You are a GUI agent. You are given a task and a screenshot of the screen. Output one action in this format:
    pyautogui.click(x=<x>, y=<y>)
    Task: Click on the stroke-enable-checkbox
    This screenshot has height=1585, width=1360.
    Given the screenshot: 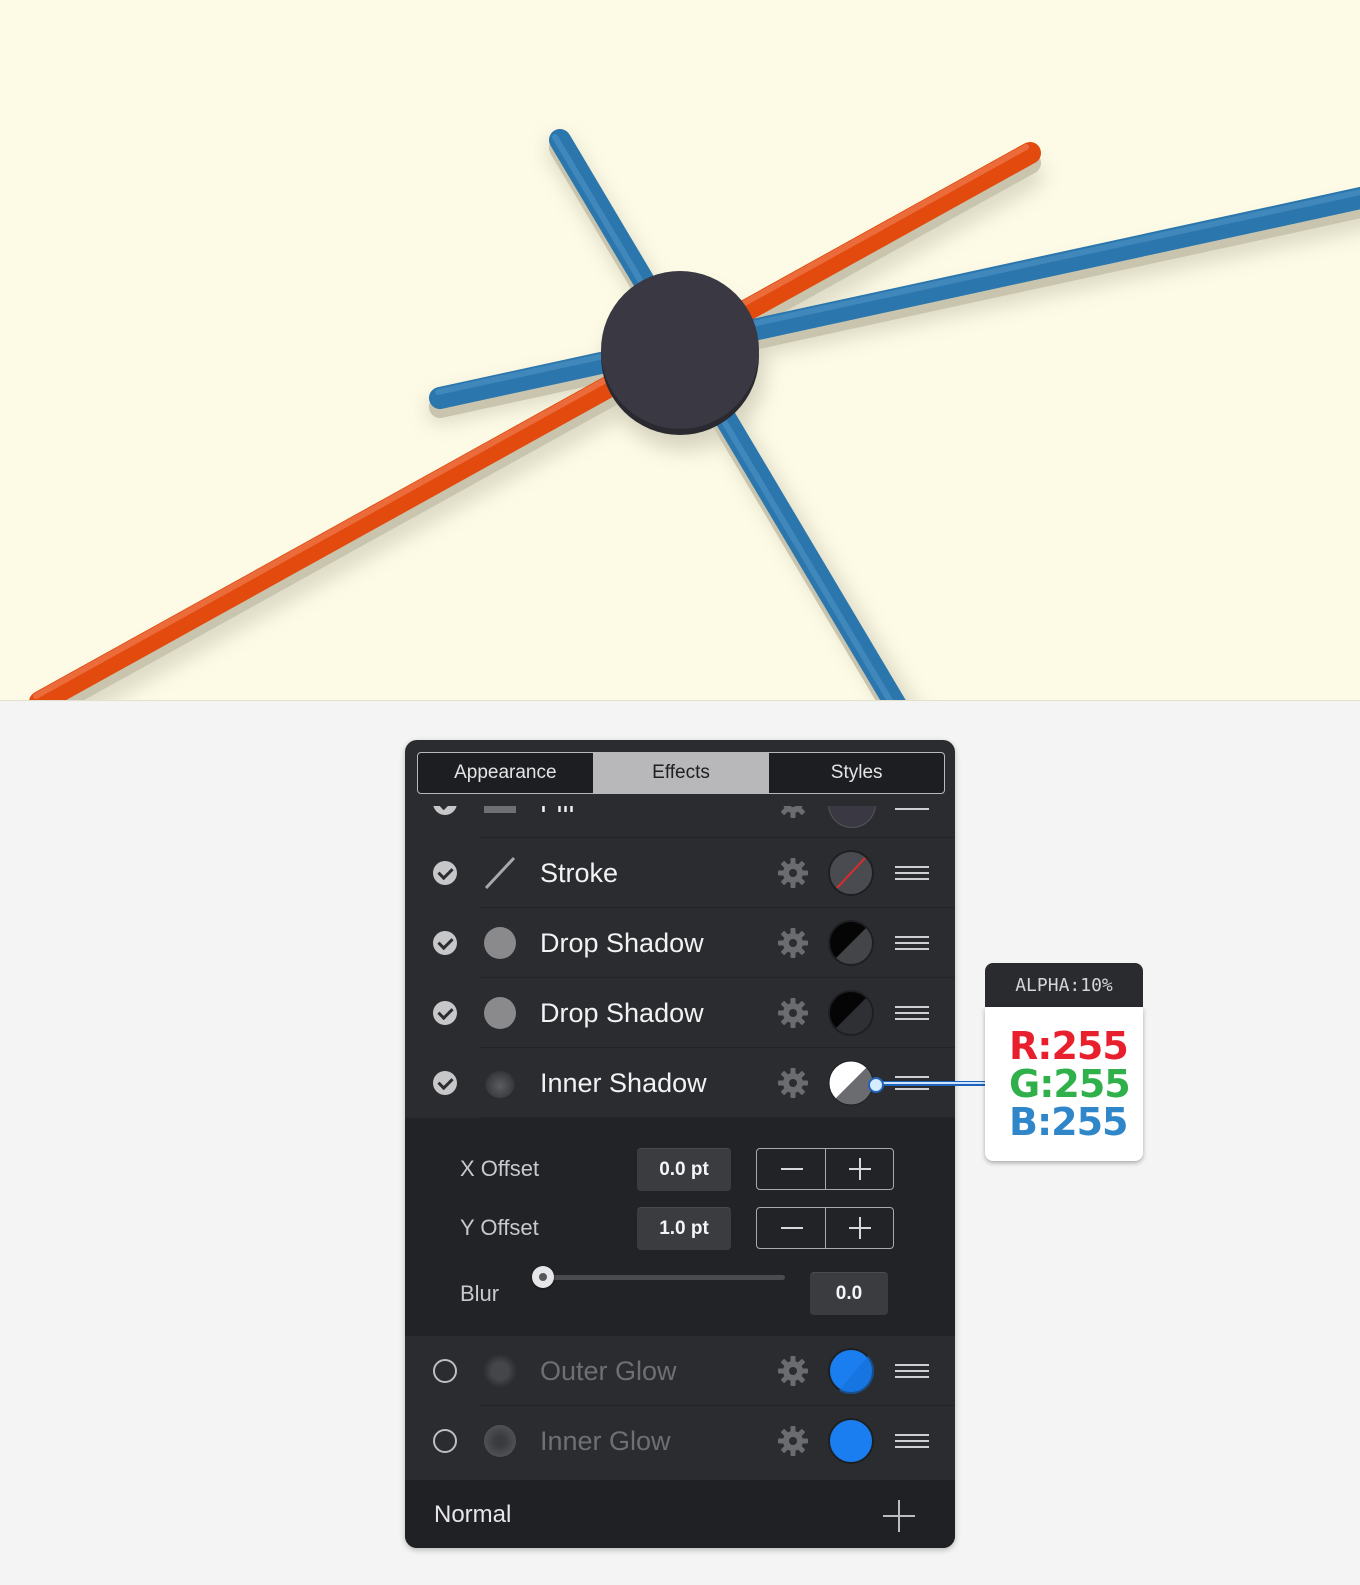 What is the action you would take?
    pyautogui.click(x=445, y=873)
    